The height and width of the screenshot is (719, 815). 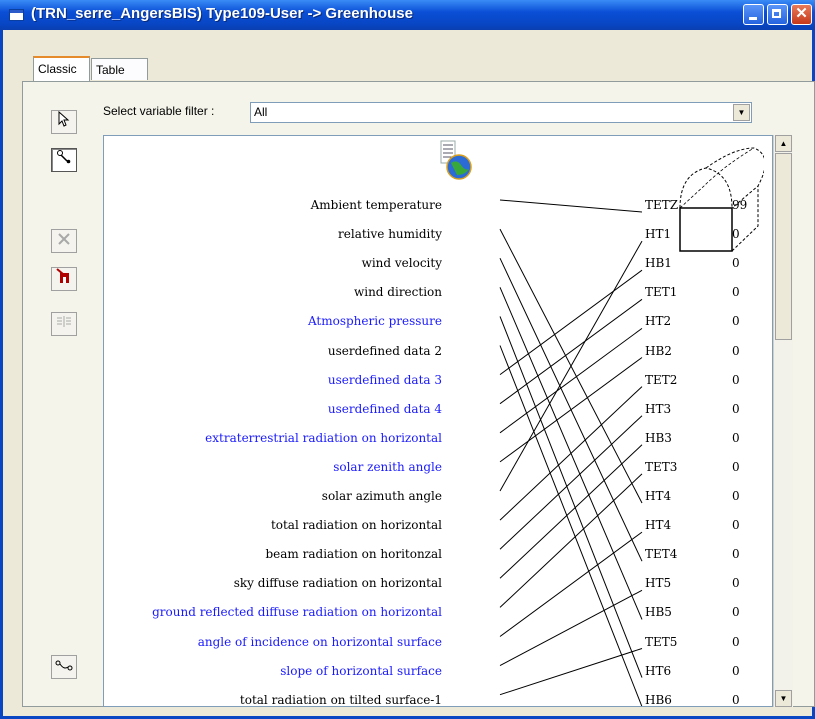 What do you see at coordinates (356, 525) in the screenshot?
I see `input-variable-label: total radiation on horizontal` at bounding box center [356, 525].